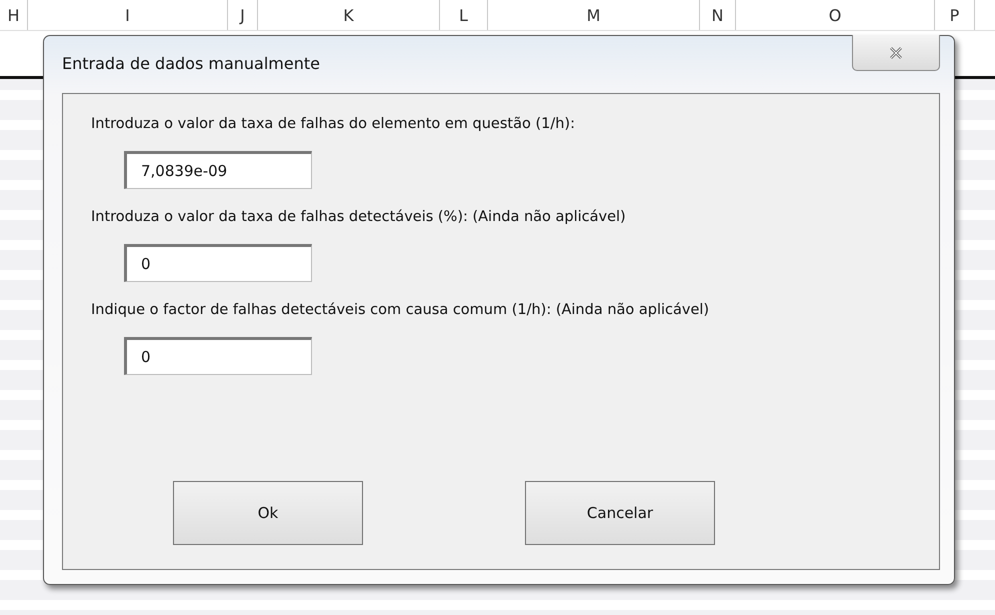  What do you see at coordinates (955, 15) in the screenshot?
I see `column-header: P` at bounding box center [955, 15].